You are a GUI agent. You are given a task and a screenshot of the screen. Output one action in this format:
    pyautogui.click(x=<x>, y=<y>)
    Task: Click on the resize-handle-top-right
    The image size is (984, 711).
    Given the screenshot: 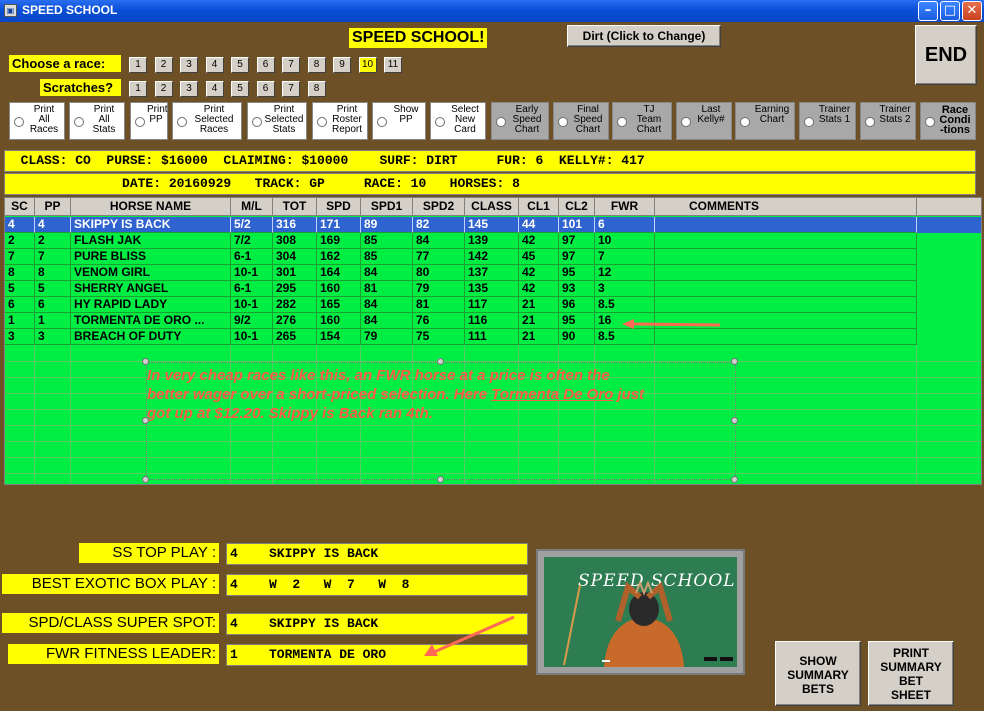 What is the action you would take?
    pyautogui.click(x=734, y=361)
    